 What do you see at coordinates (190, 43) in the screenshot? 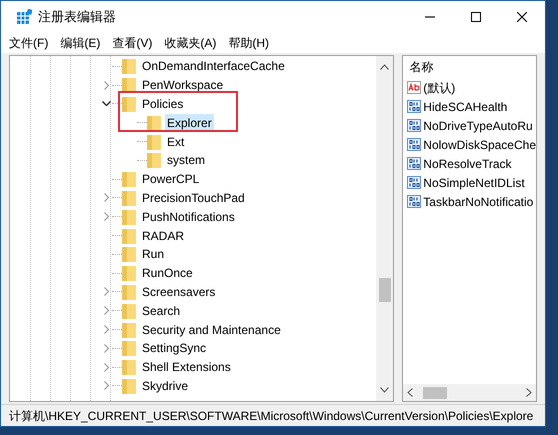
I see `menu-item: 收藏夹(A)` at bounding box center [190, 43].